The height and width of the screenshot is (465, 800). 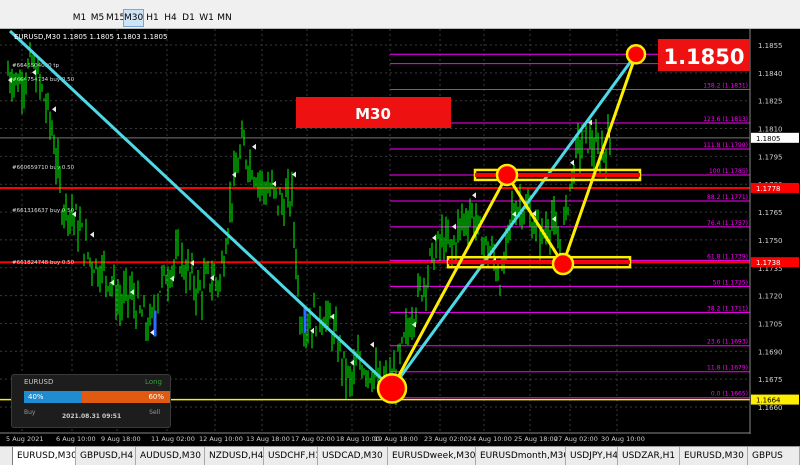 What do you see at coordinates (43, 168) in the screenshot?
I see `order-label: #660659710 buy 0.50` at bounding box center [43, 168].